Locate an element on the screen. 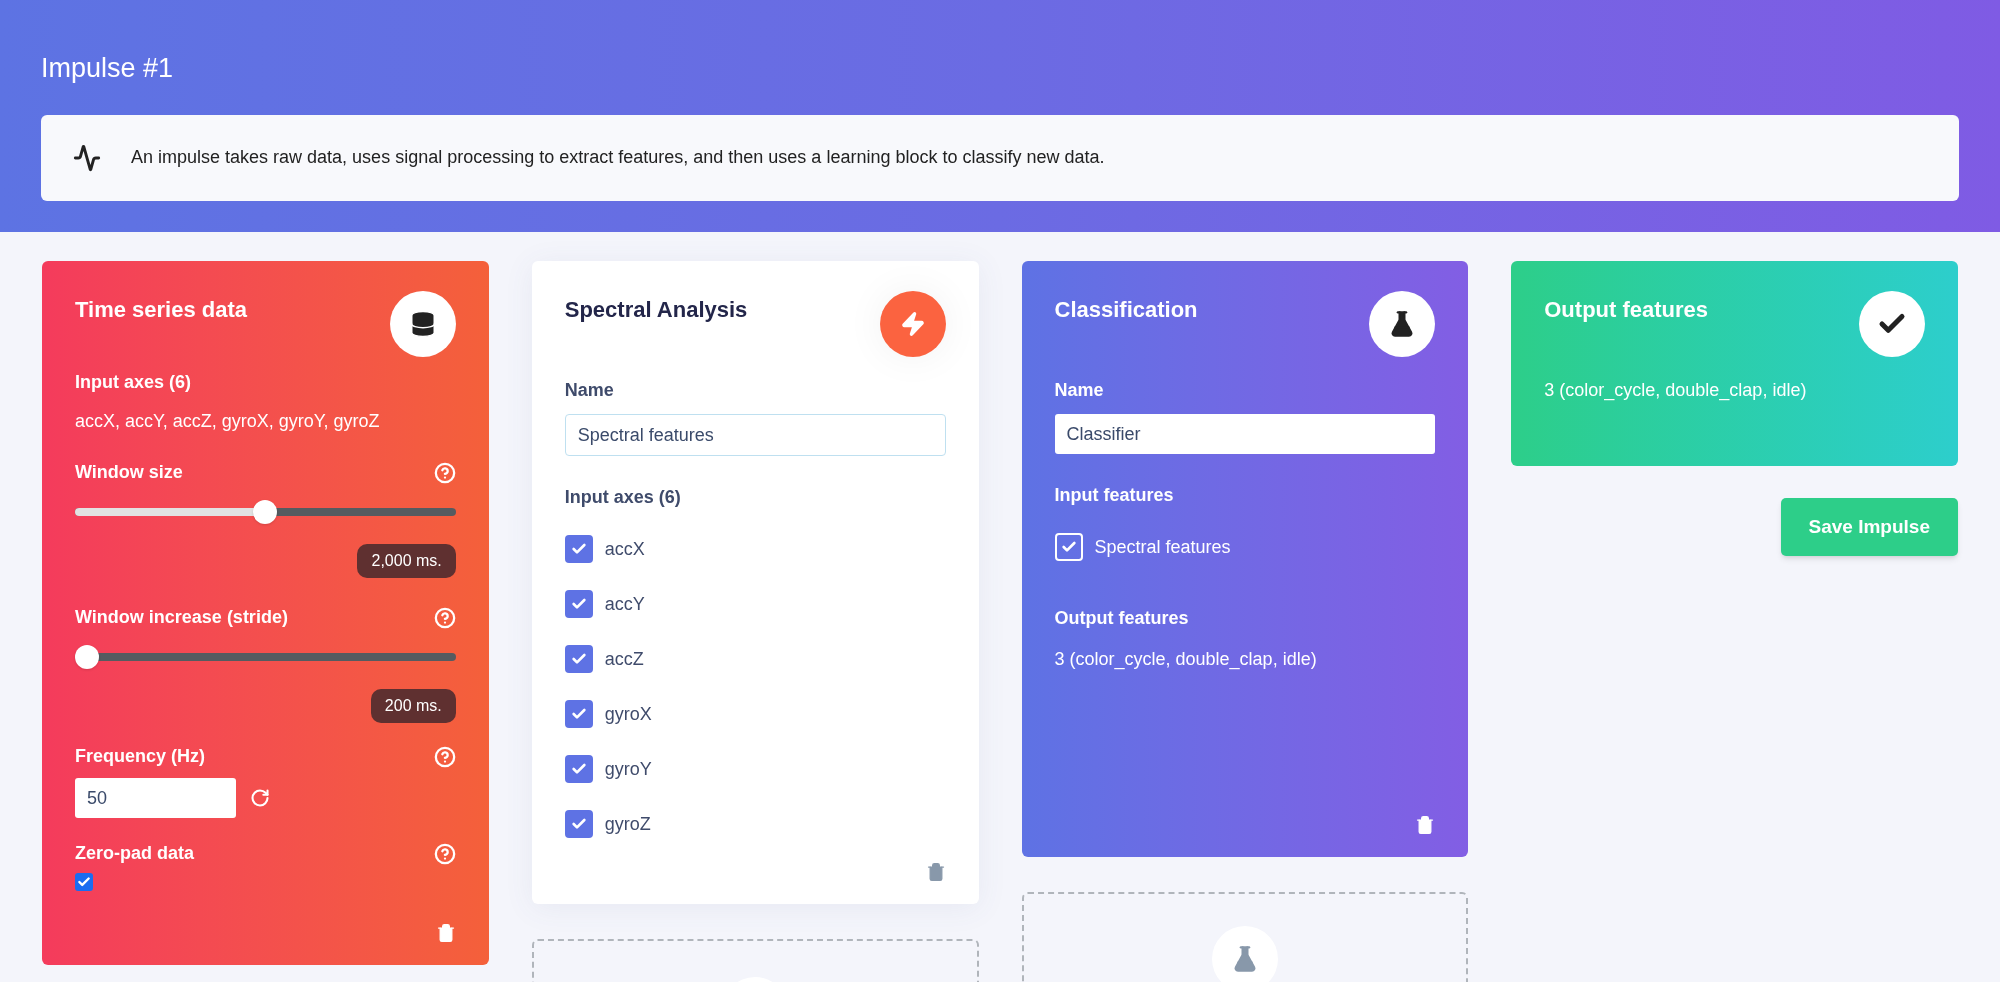 Image resolution: width=2000 pixels, height=982 pixels. card-title: Spectral Analysis is located at coordinates (656, 310).